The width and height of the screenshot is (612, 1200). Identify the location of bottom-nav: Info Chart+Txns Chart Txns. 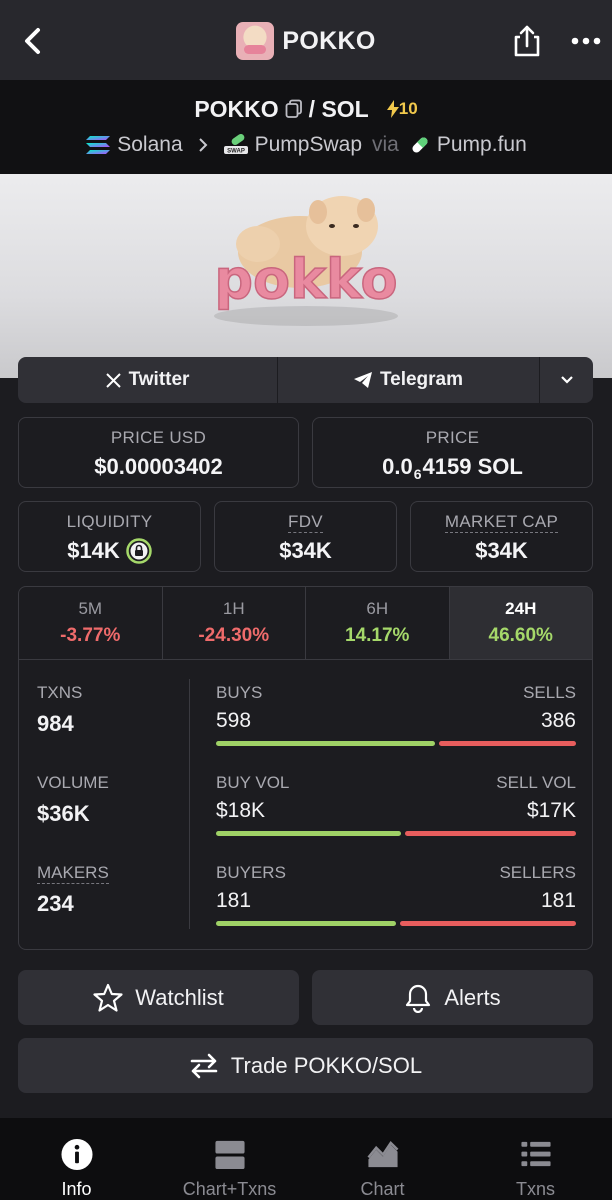
(306, 1159).